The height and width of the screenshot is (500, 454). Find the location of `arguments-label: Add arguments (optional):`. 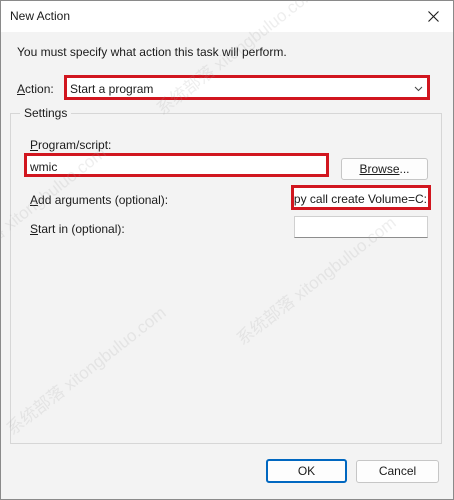

arguments-label: Add arguments (optional): is located at coordinates (99, 200).